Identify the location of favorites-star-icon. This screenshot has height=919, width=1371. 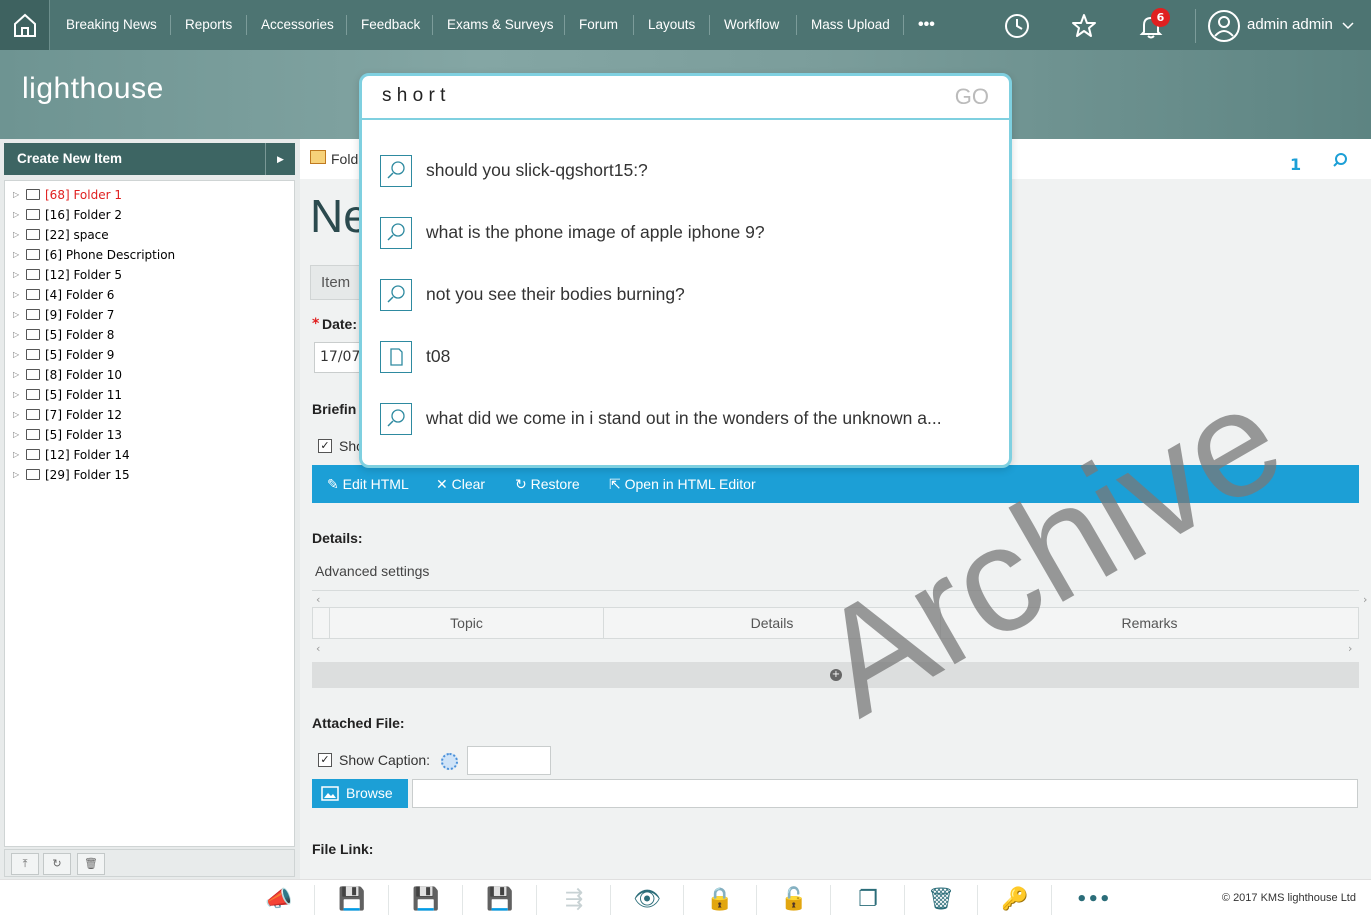
(1084, 26).